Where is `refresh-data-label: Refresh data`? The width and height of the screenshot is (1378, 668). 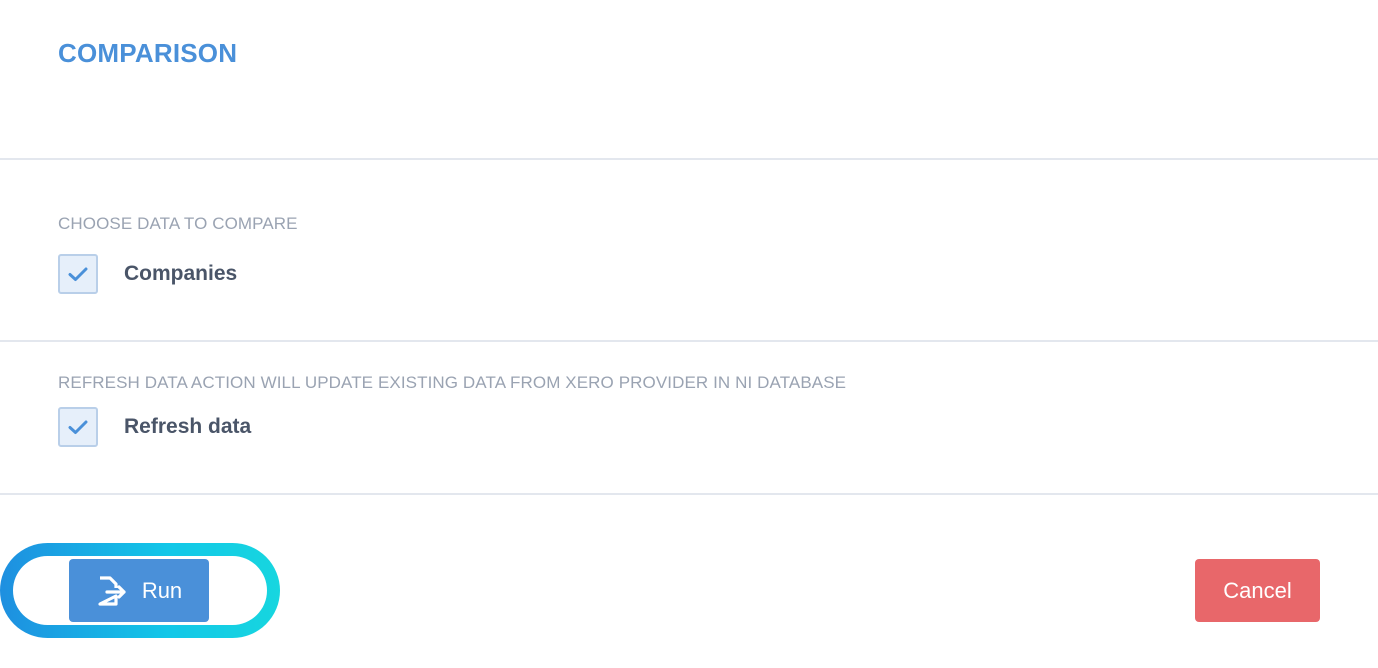 refresh-data-label: Refresh data is located at coordinates (188, 426).